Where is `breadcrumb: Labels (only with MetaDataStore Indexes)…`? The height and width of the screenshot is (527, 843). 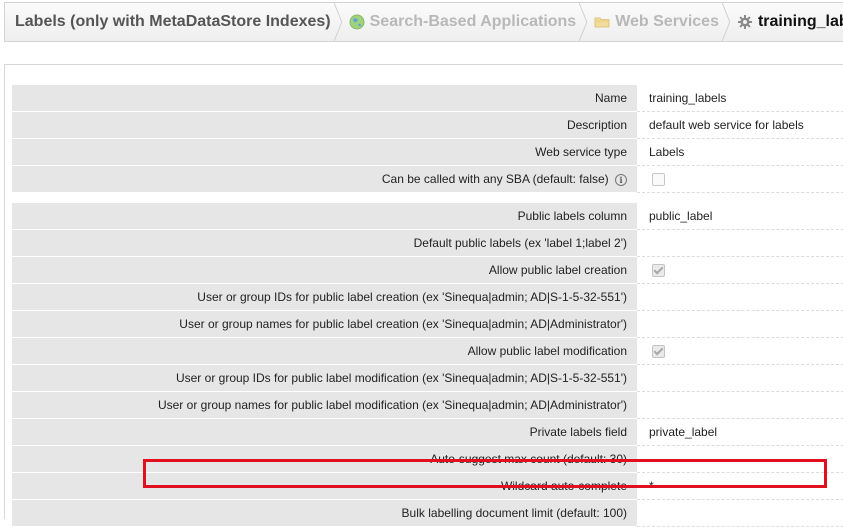
breadcrumb: Labels (only with MetaDataStore Indexes)… is located at coordinates (423, 22).